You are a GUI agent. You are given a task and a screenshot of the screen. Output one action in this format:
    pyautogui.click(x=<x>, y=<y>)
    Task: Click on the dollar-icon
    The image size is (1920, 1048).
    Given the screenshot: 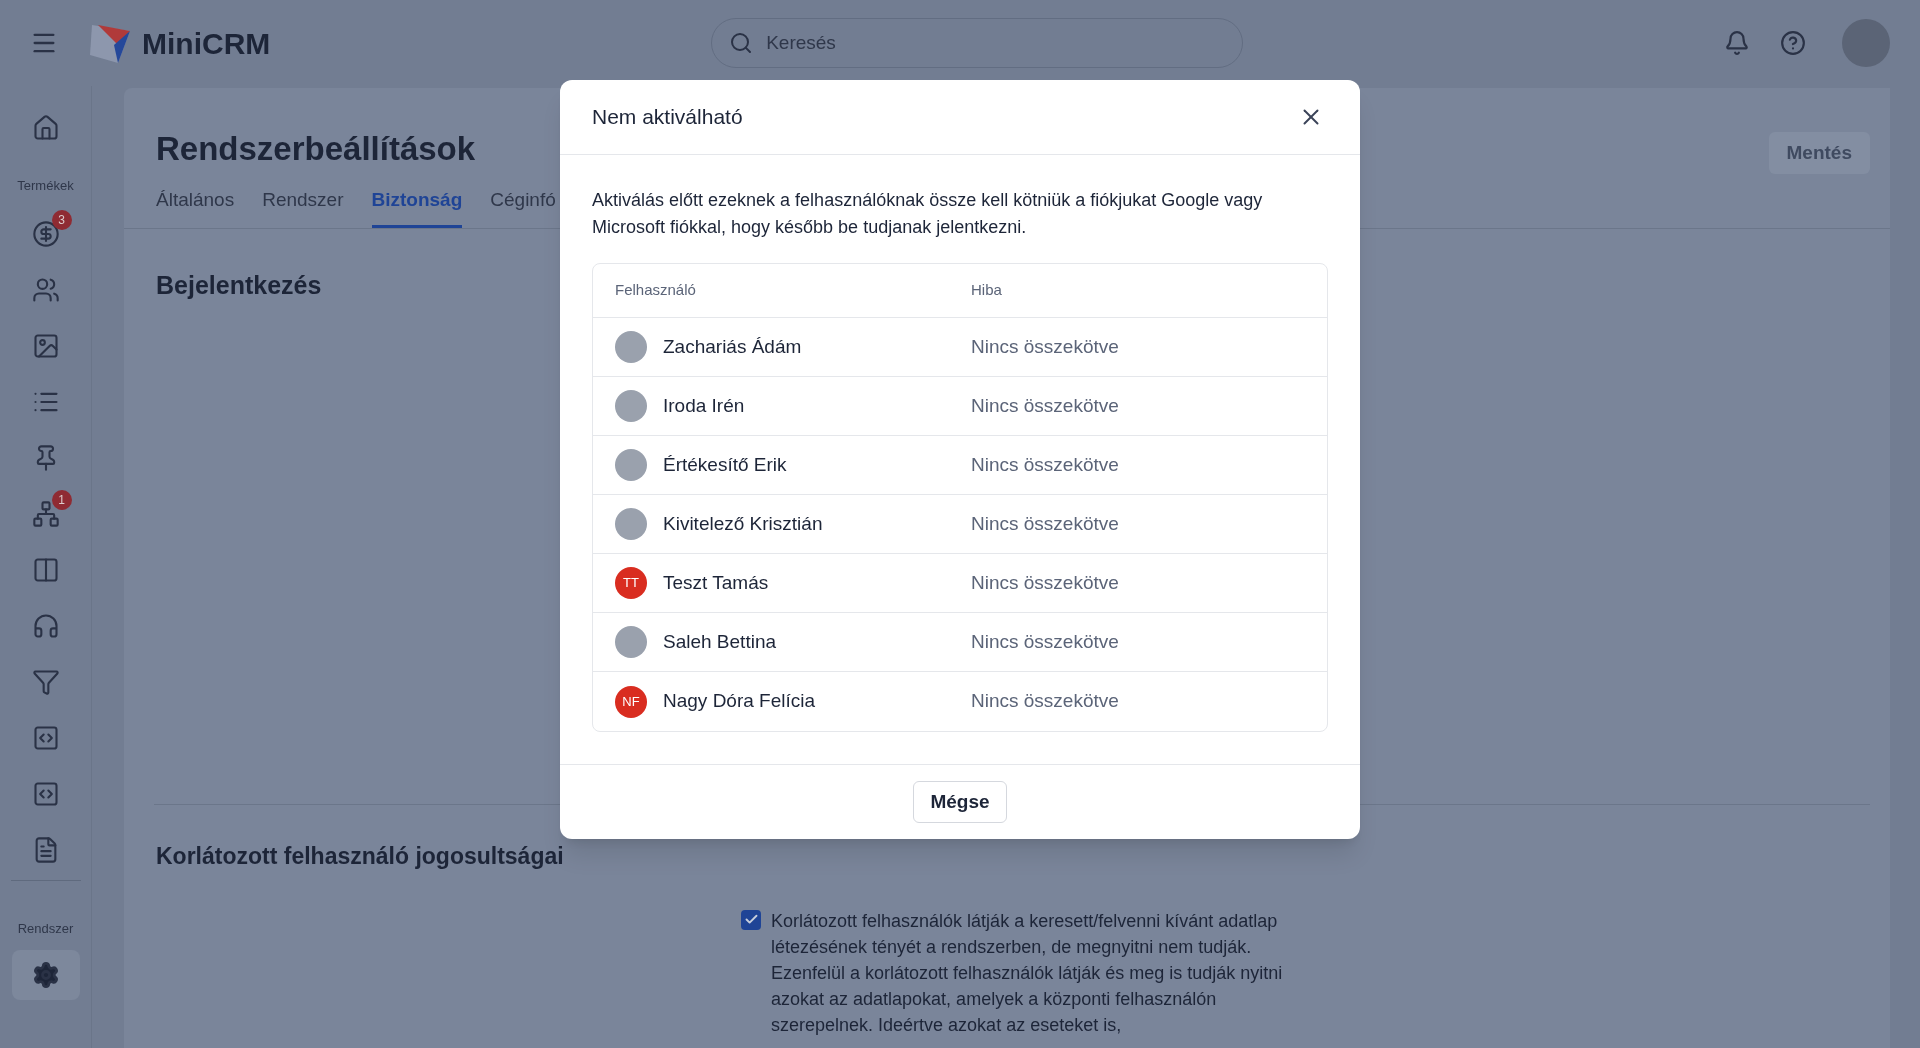 What is the action you would take?
    pyautogui.click(x=45, y=233)
    